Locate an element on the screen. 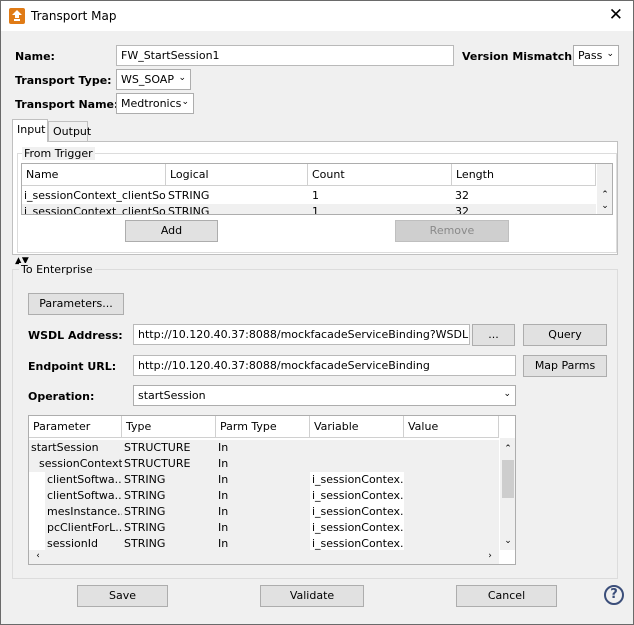 Image resolution: width=634 pixels, height=625 pixels. window-title: Transport Map is located at coordinates (74, 16).